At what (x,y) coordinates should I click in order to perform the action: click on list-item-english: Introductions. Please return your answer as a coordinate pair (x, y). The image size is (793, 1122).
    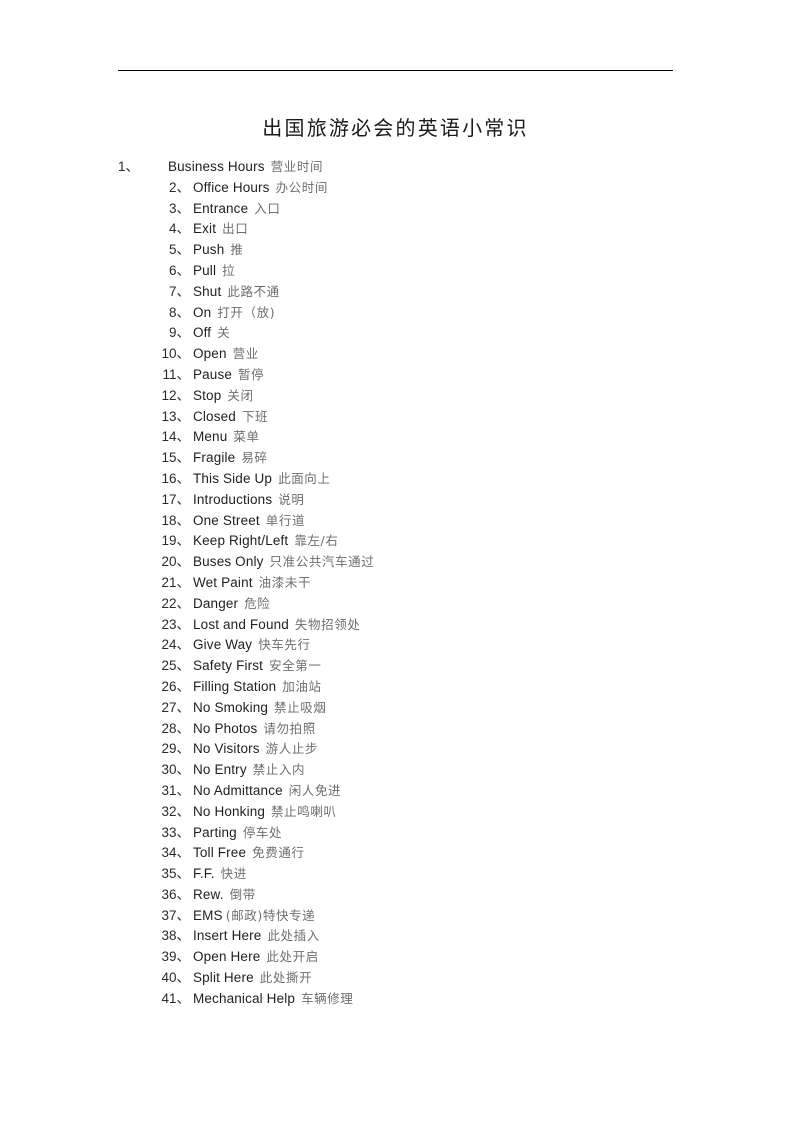
    Looking at the image, I should click on (233, 499).